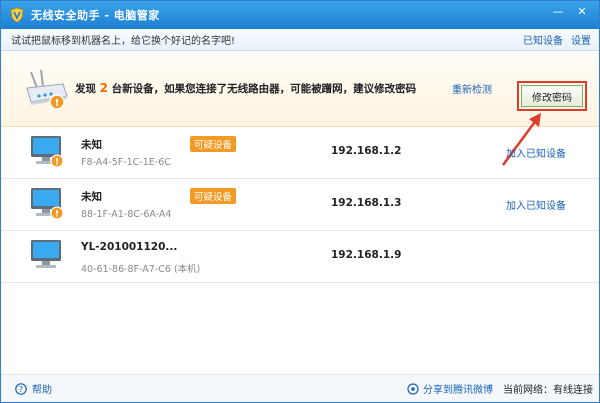 This screenshot has height=403, width=600. Describe the element at coordinates (126, 214) in the screenshot. I see `device-mac: 88-1F-A1-8C-6A-A4` at that location.